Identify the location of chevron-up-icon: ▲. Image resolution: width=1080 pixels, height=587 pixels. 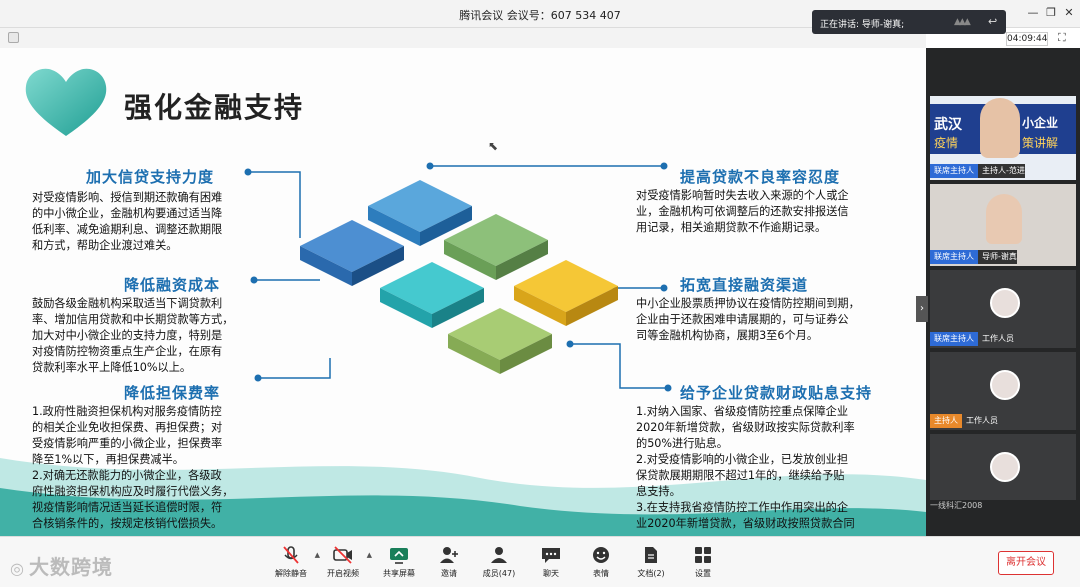
(369, 555).